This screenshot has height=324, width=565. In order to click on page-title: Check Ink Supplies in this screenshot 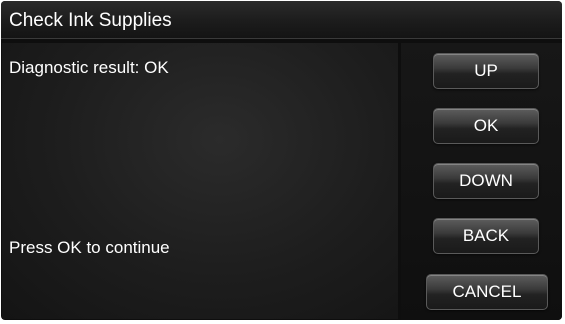, I will do `click(90, 20)`.